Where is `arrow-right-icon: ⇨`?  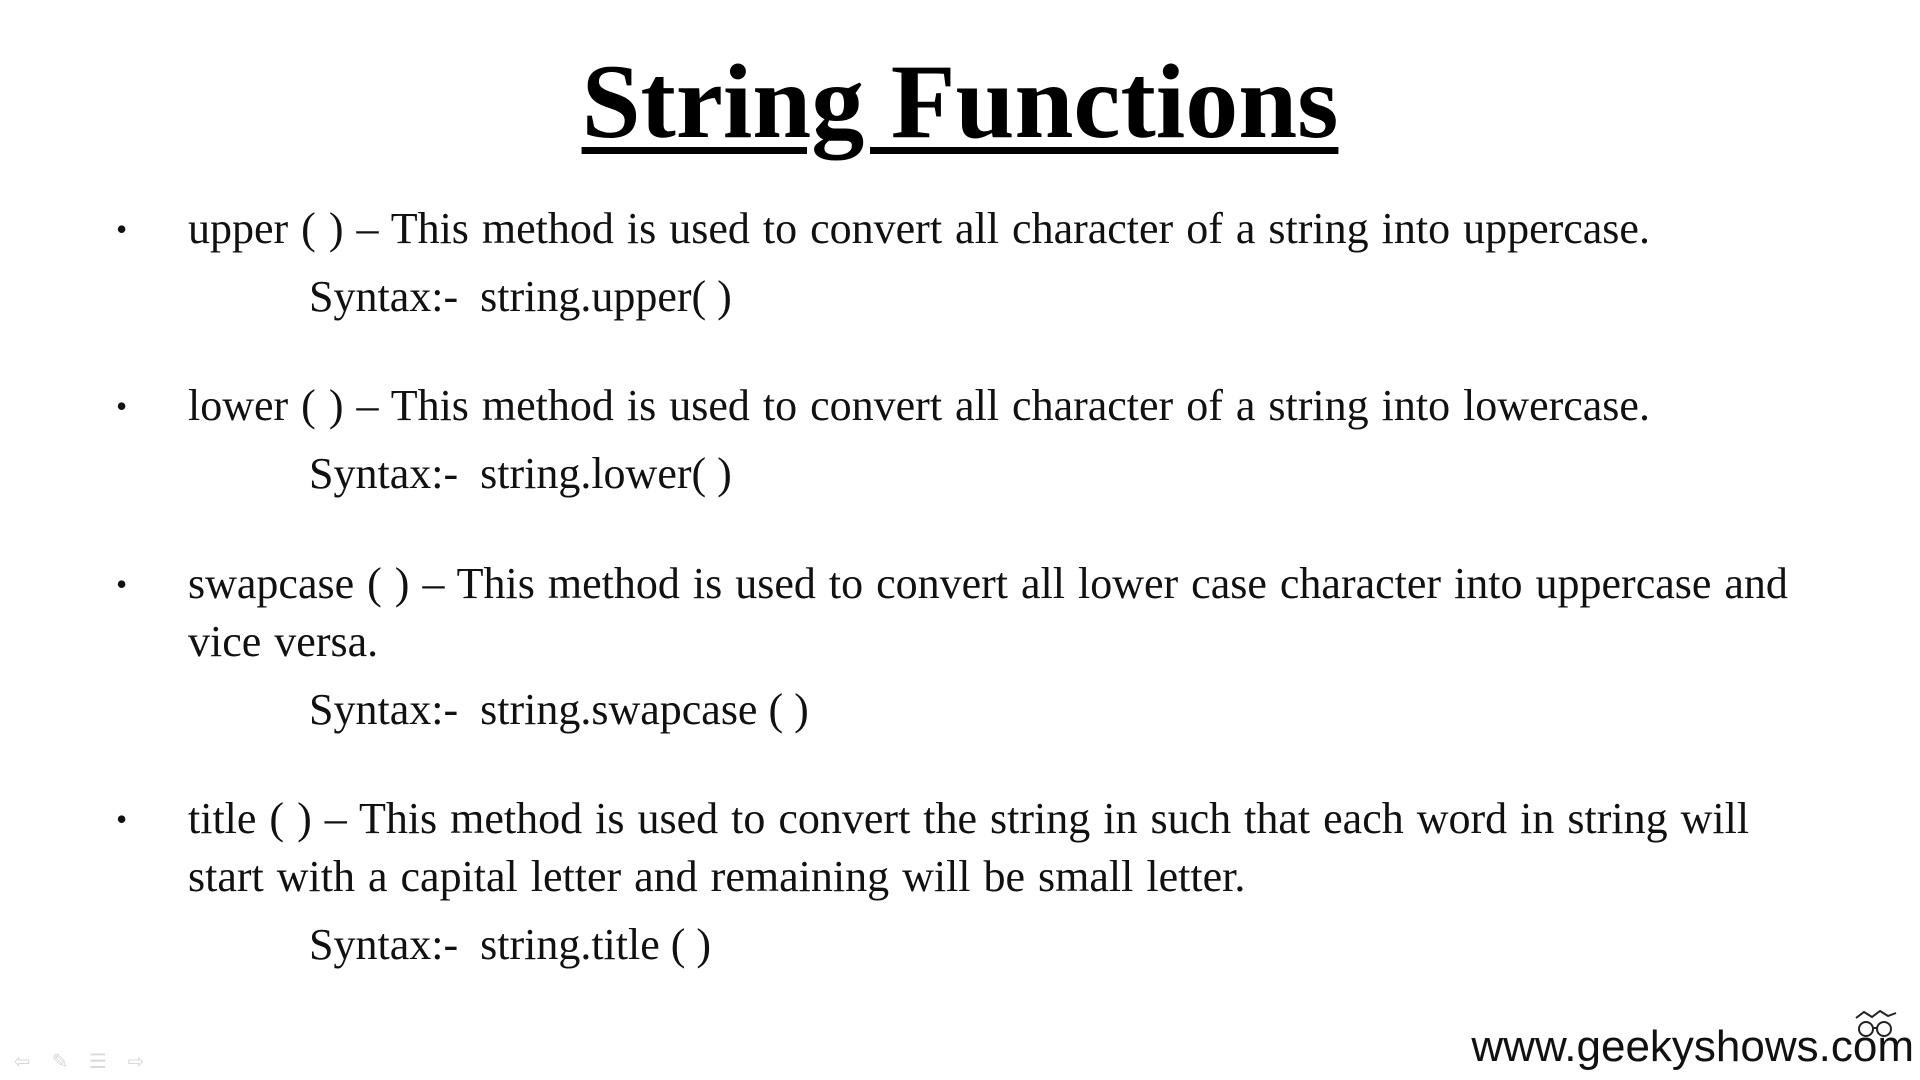
arrow-right-icon: ⇨ is located at coordinates (136, 1061).